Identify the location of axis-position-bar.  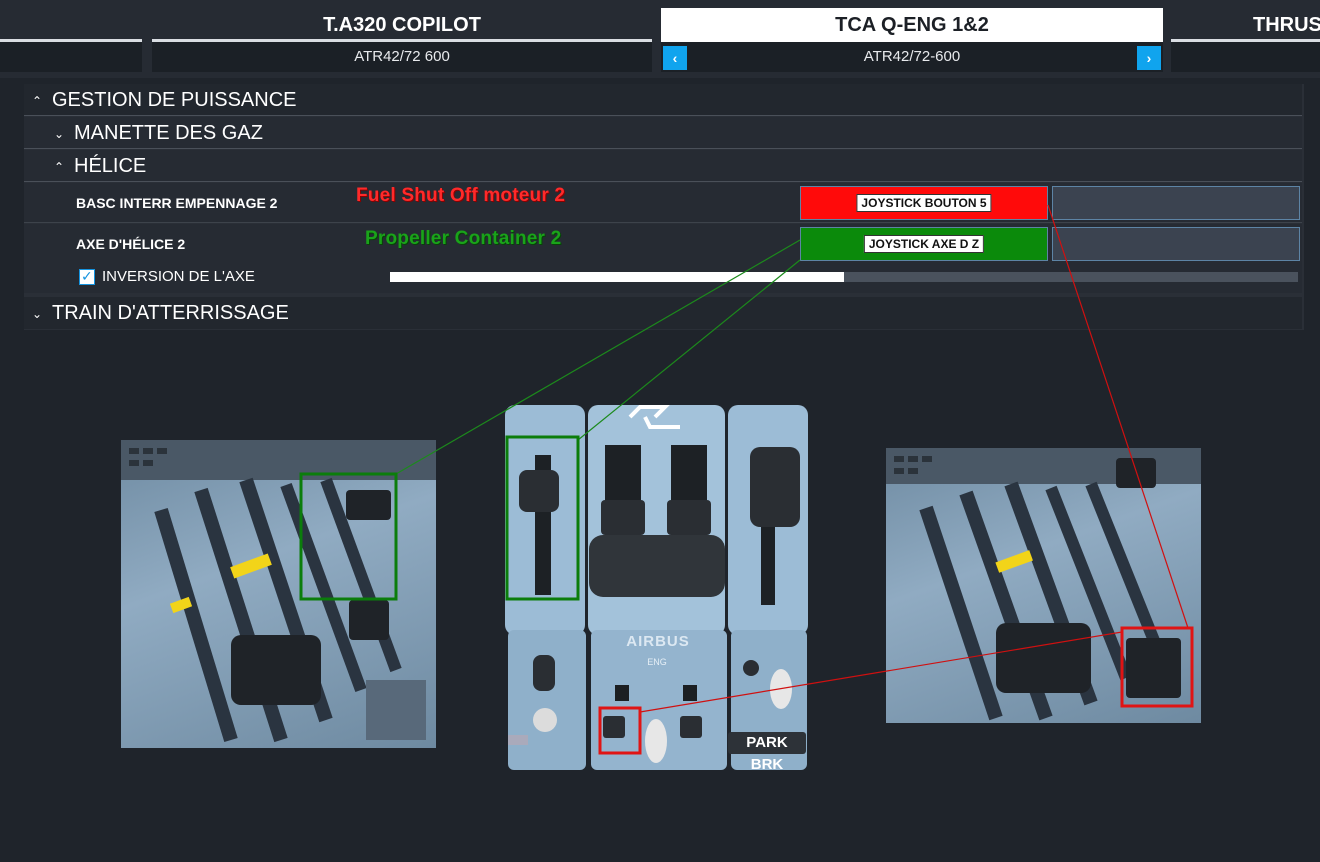
(844, 277).